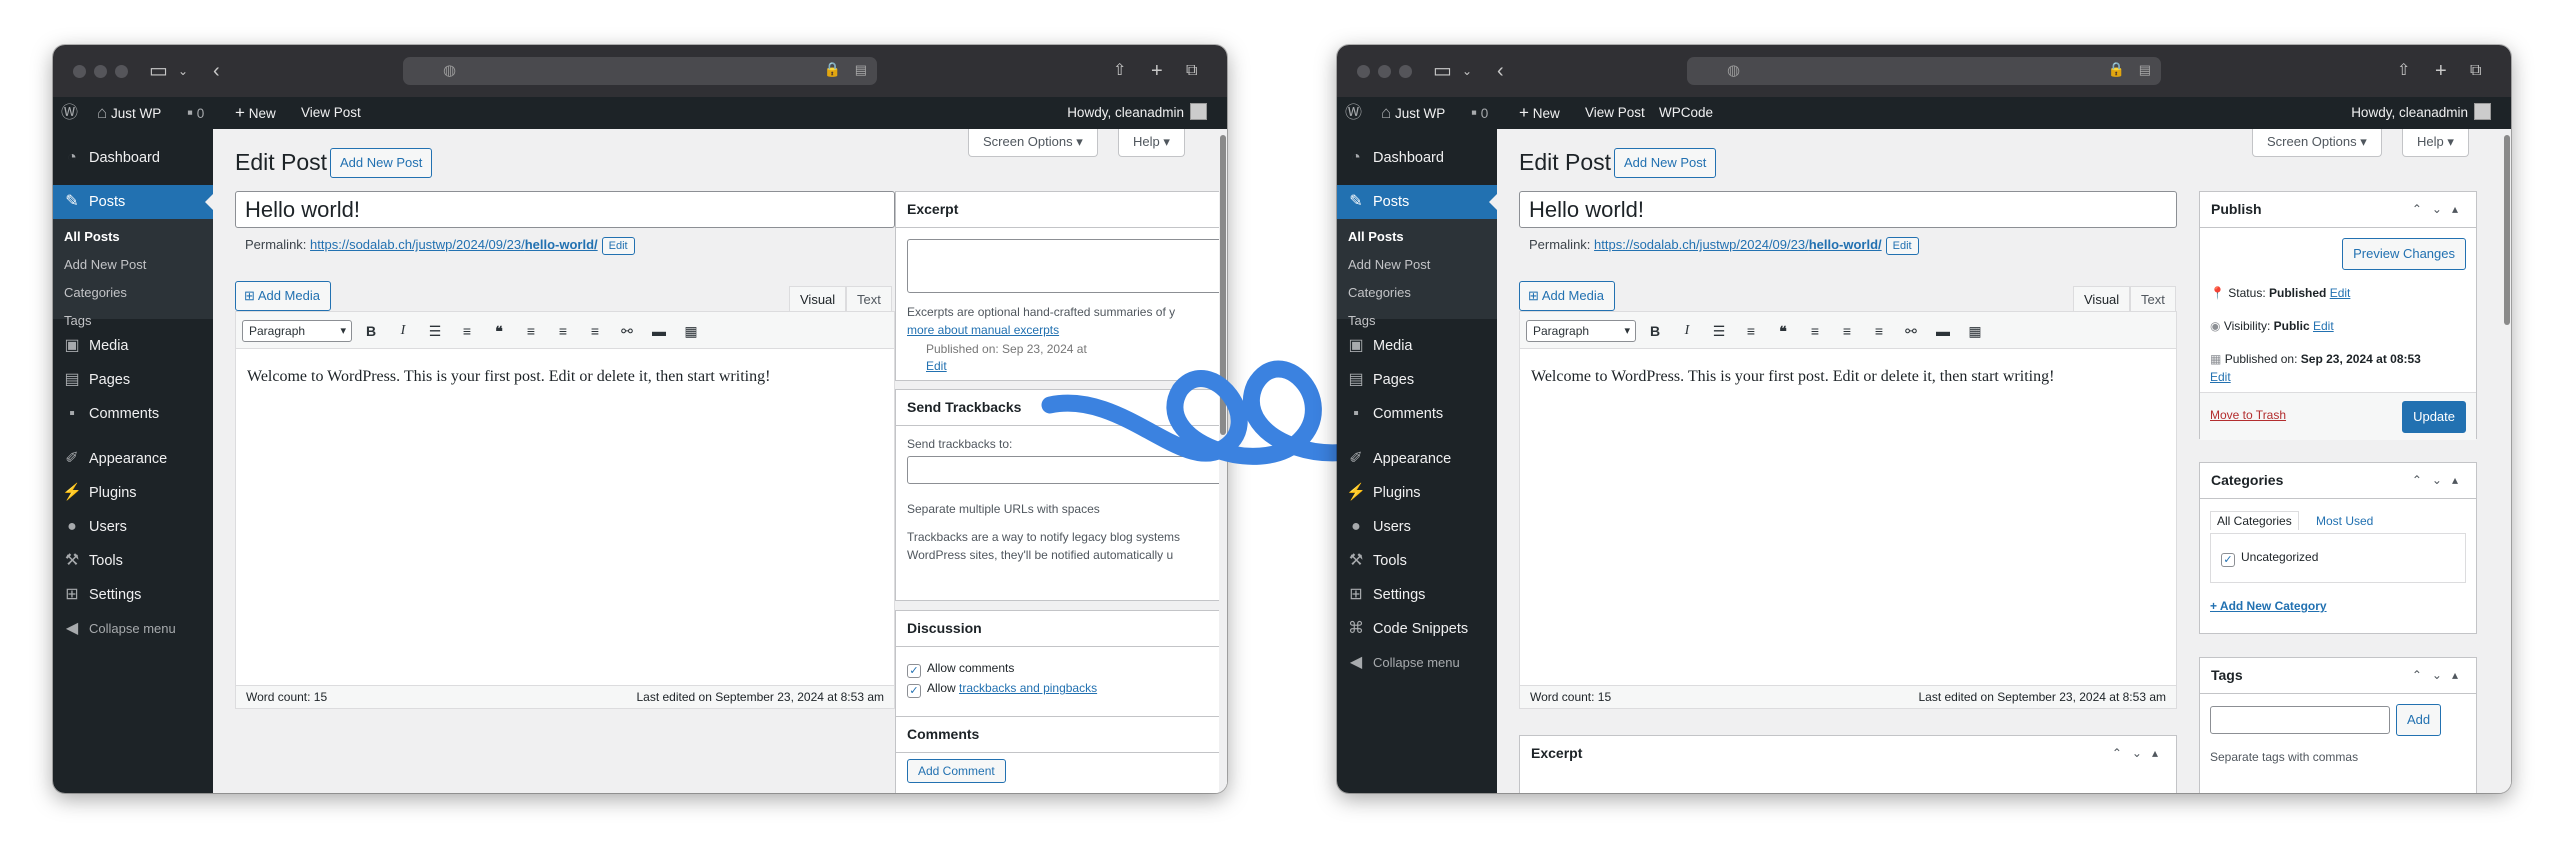 This screenshot has width=2560, height=858. Describe the element at coordinates (1655, 331) in the screenshot. I see `bold-icon: B` at that location.